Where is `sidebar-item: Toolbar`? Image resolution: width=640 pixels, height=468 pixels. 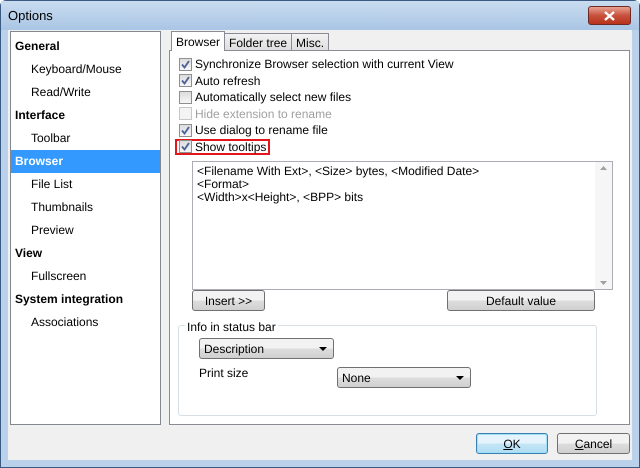 sidebar-item: Toolbar is located at coordinates (85, 138).